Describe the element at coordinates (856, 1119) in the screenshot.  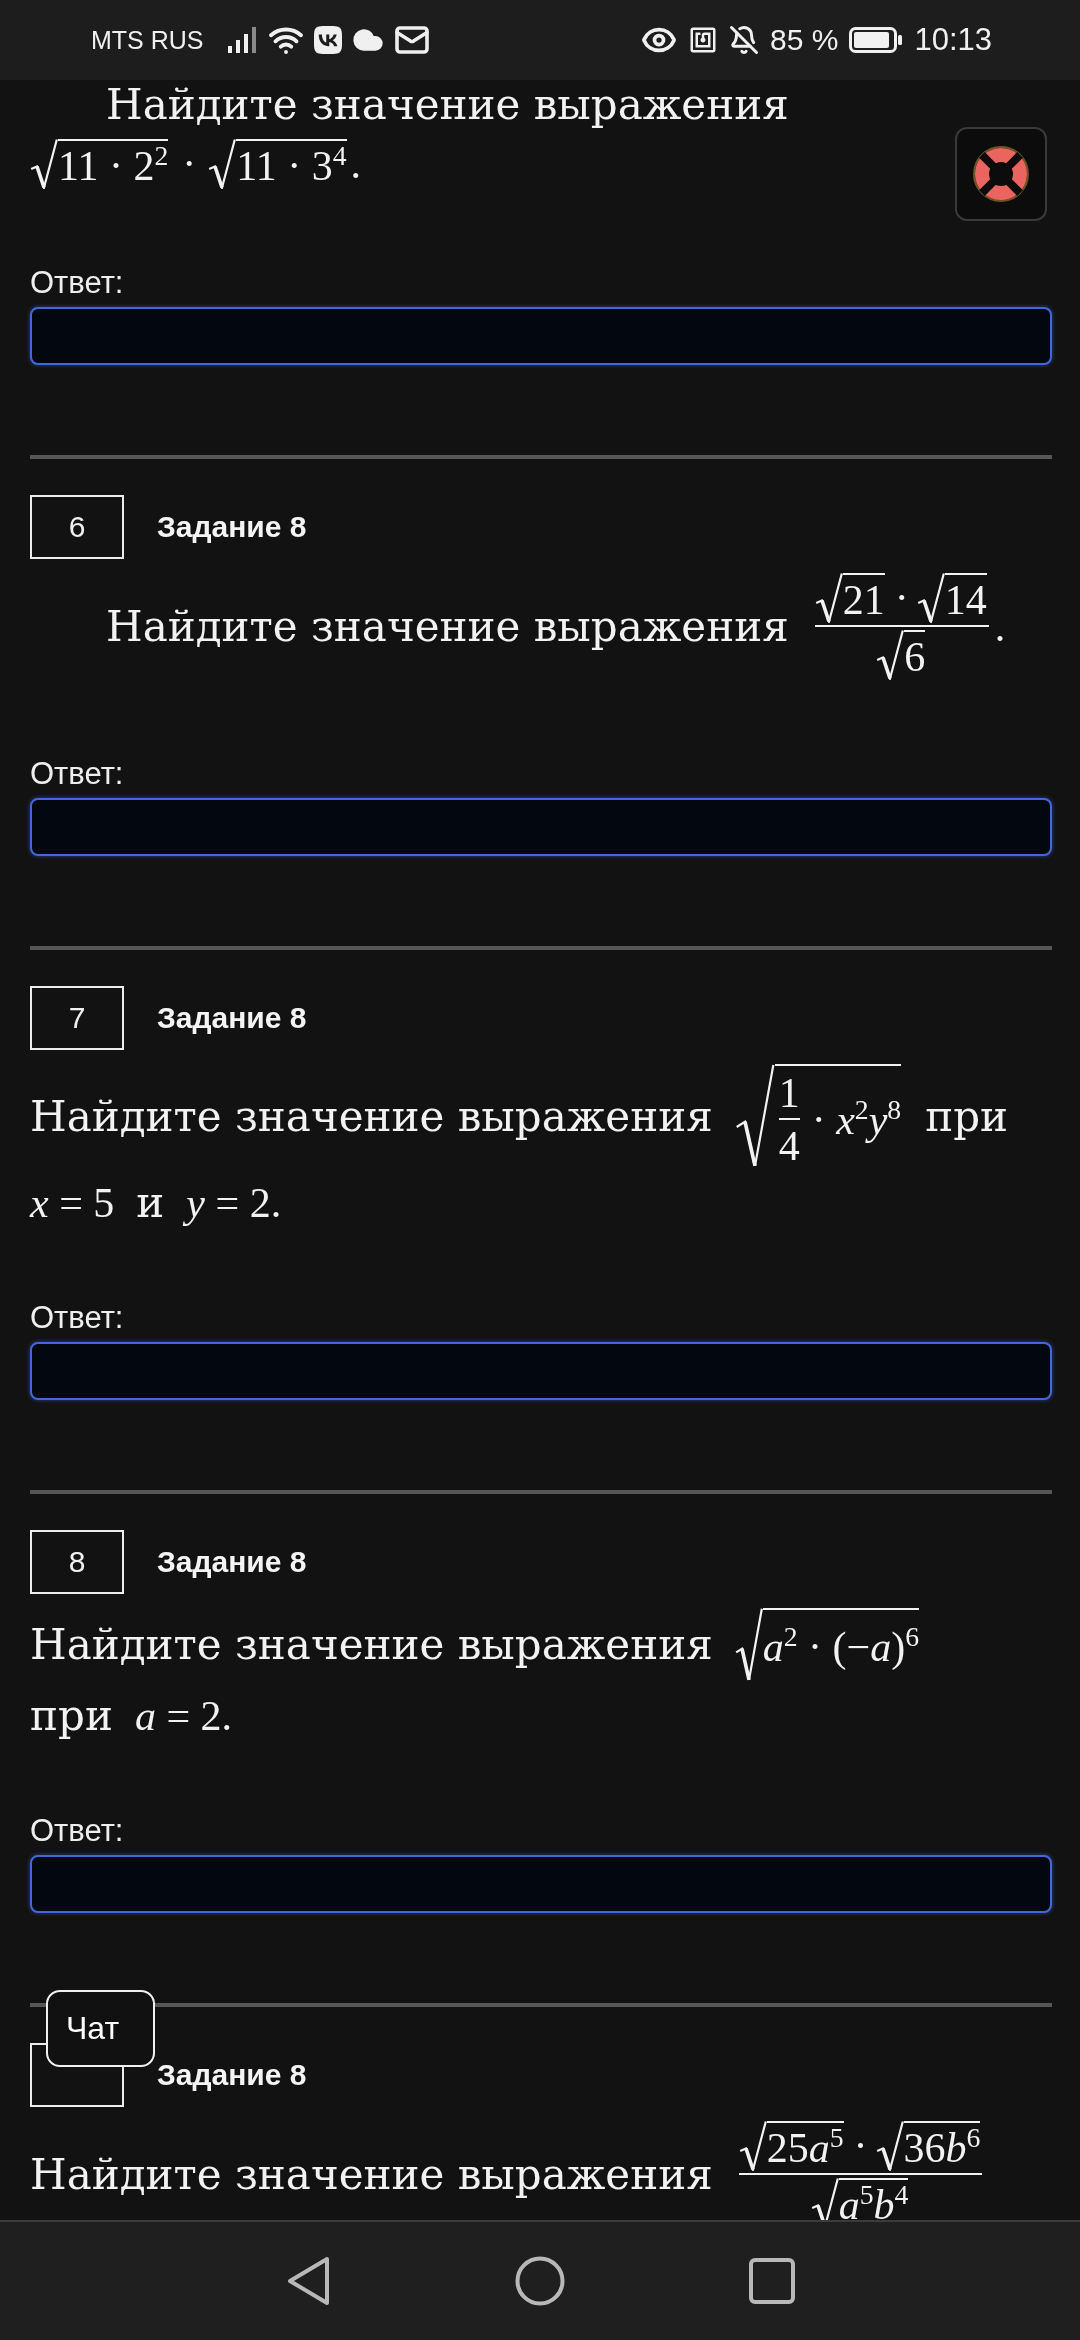
I see `formula-text: · x$^{2}$y$^{8}$` at that location.